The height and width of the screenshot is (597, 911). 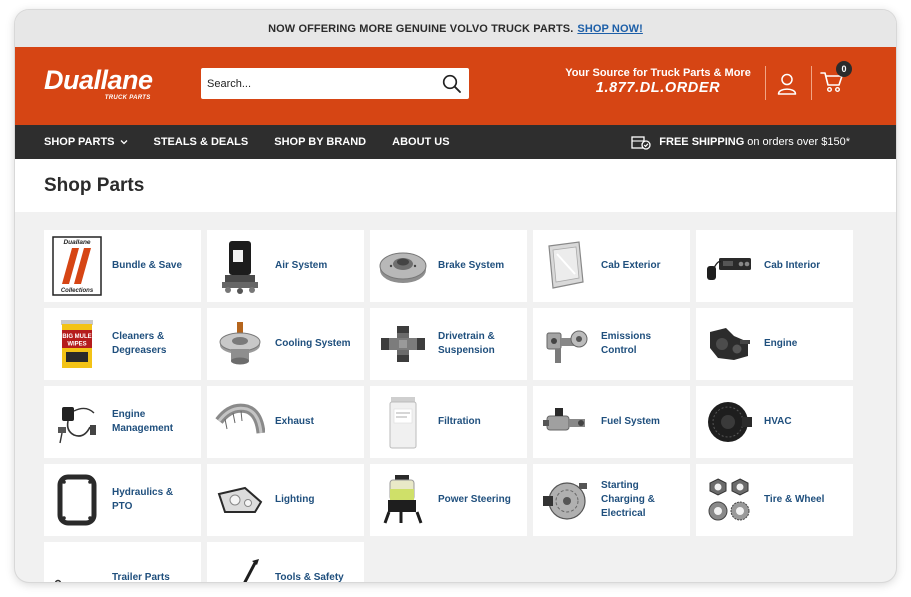 I want to click on category-label: Air System, so click(x=301, y=265).